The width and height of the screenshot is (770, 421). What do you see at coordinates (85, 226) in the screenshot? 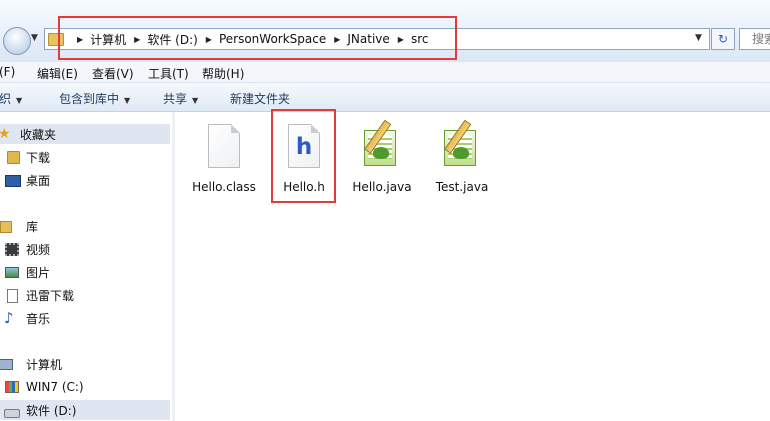
I see `nav-item-libraries: 库` at bounding box center [85, 226].